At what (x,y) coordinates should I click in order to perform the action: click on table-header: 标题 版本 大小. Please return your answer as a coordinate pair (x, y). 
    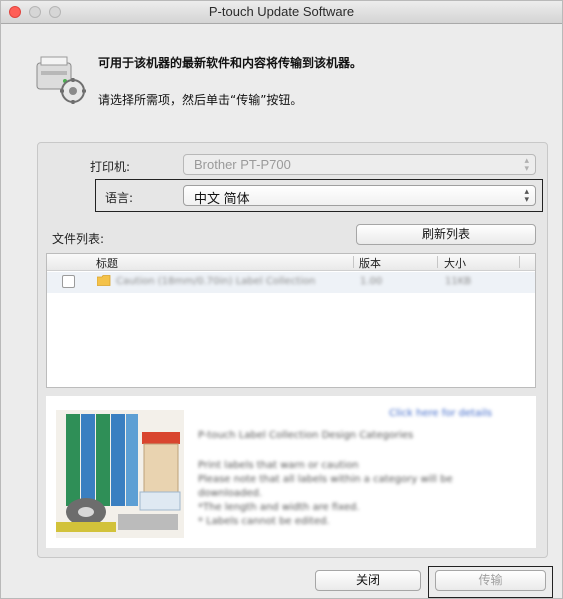
    Looking at the image, I should click on (291, 262).